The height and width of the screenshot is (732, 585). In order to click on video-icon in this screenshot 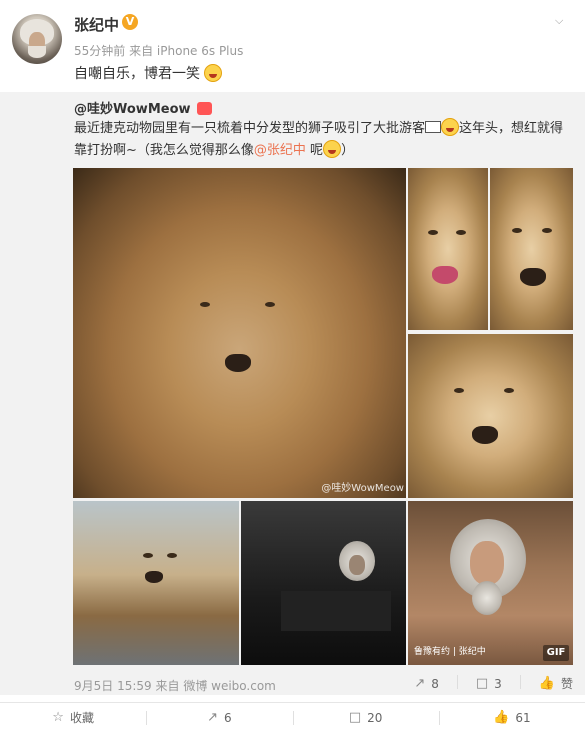, I will do `click(433, 127)`.